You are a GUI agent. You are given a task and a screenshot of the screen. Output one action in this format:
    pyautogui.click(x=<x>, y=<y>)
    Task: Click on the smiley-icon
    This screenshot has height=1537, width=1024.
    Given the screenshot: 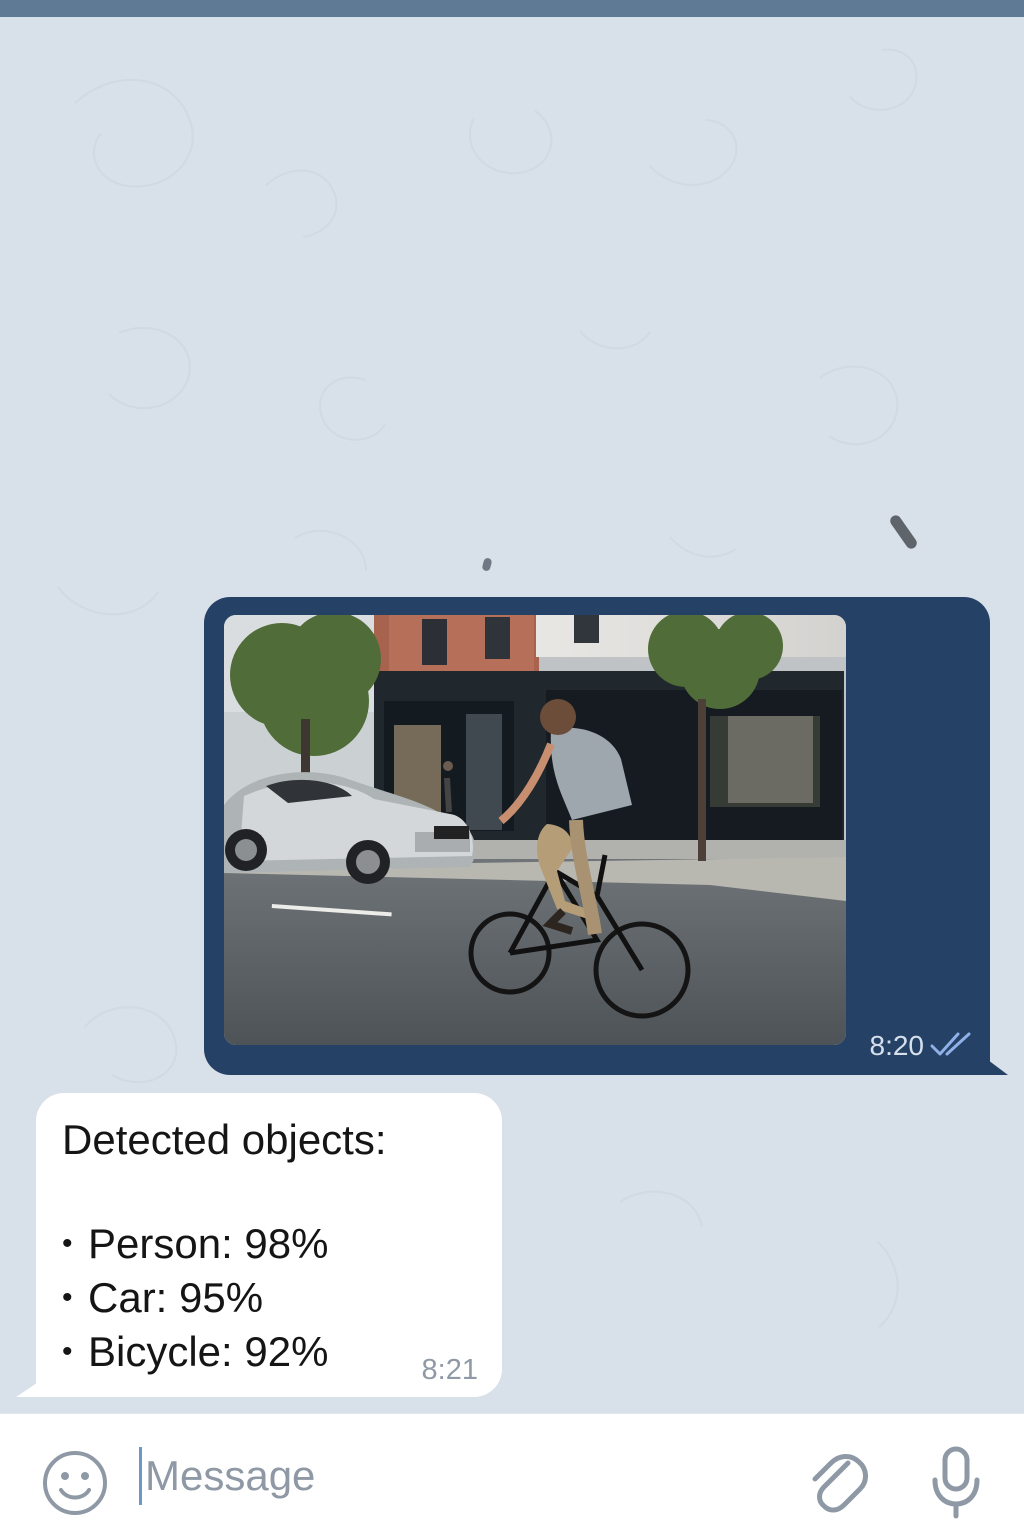 What is the action you would take?
    pyautogui.click(x=75, y=1483)
    